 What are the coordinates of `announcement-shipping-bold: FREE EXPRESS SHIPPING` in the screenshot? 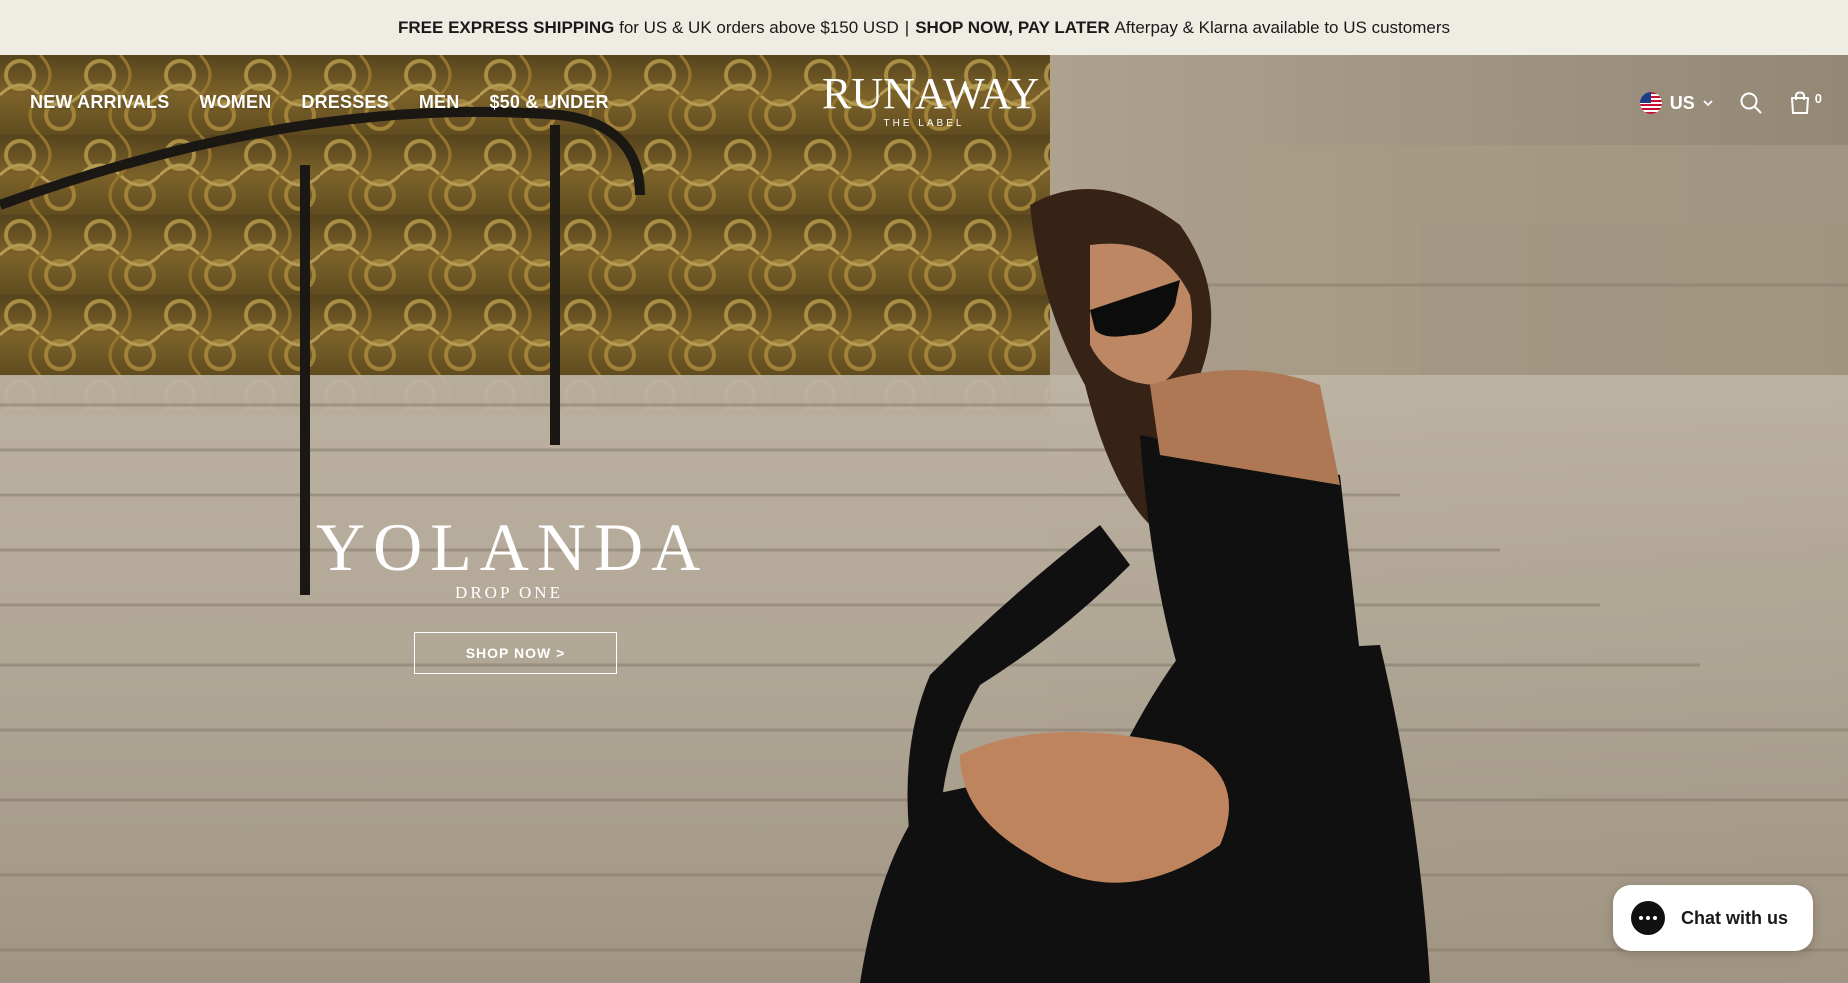 It's located at (506, 27).